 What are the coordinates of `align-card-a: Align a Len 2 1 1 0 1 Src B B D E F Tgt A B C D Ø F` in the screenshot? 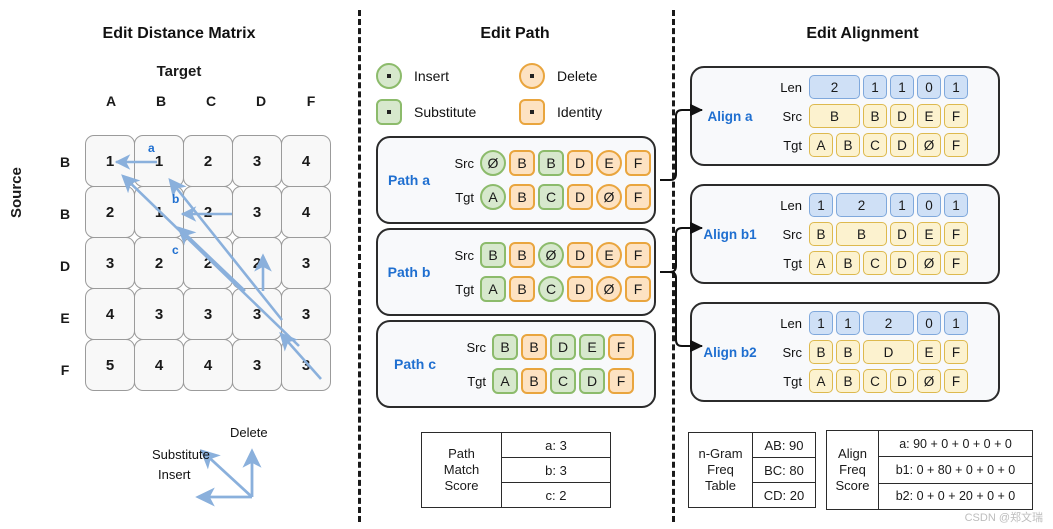 It's located at (845, 116).